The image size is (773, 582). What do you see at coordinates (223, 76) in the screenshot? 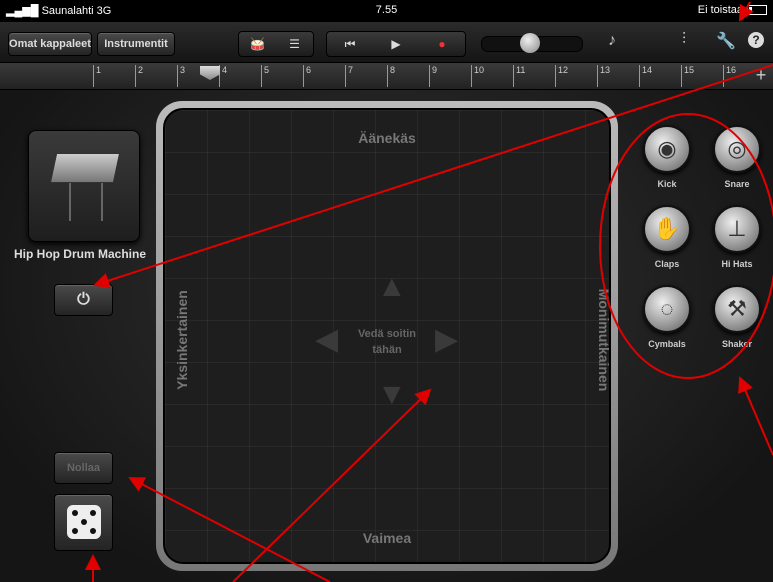
I see `ruler-bar-4: 4` at bounding box center [223, 76].